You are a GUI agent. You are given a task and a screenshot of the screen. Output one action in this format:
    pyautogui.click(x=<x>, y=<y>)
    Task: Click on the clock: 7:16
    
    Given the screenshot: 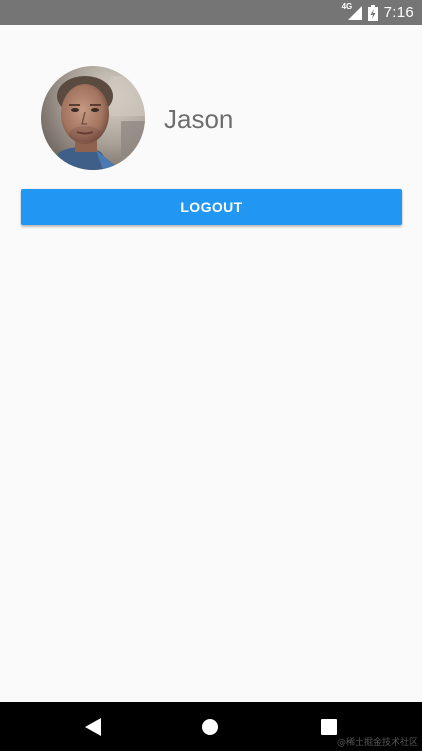 What is the action you would take?
    pyautogui.click(x=398, y=12)
    